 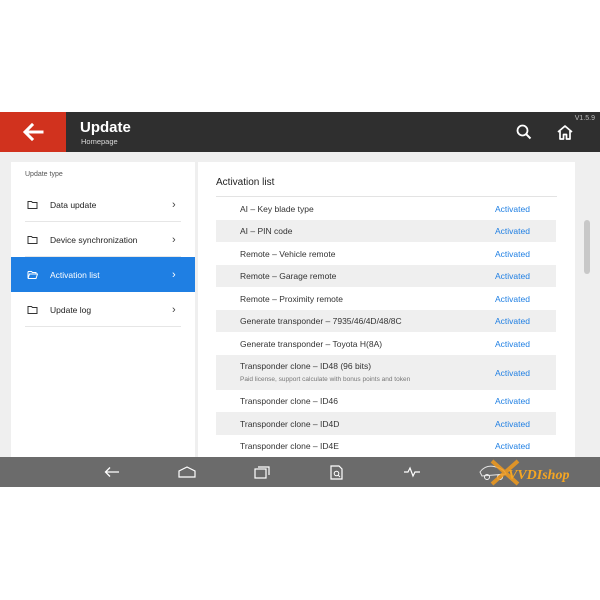 I want to click on arrow-left-icon, so click(x=33, y=132).